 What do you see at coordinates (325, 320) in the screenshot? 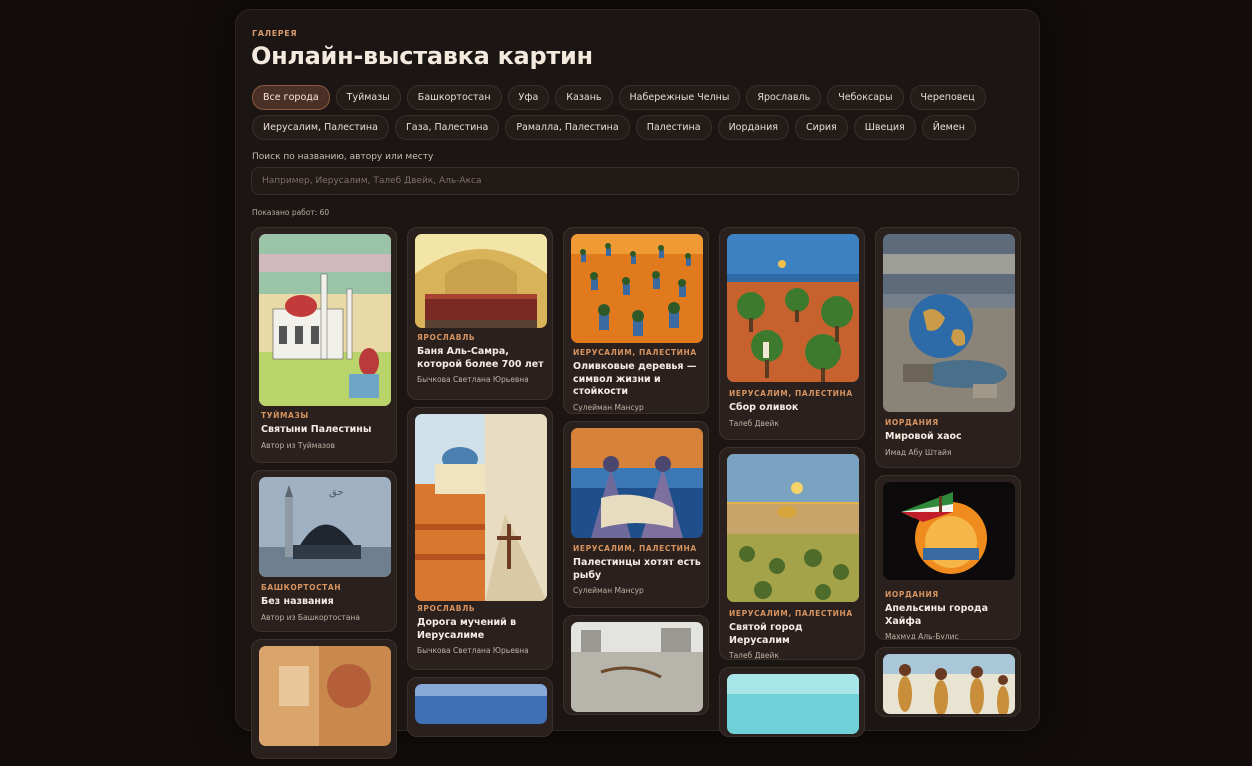
I see `mosque-painting-image` at bounding box center [325, 320].